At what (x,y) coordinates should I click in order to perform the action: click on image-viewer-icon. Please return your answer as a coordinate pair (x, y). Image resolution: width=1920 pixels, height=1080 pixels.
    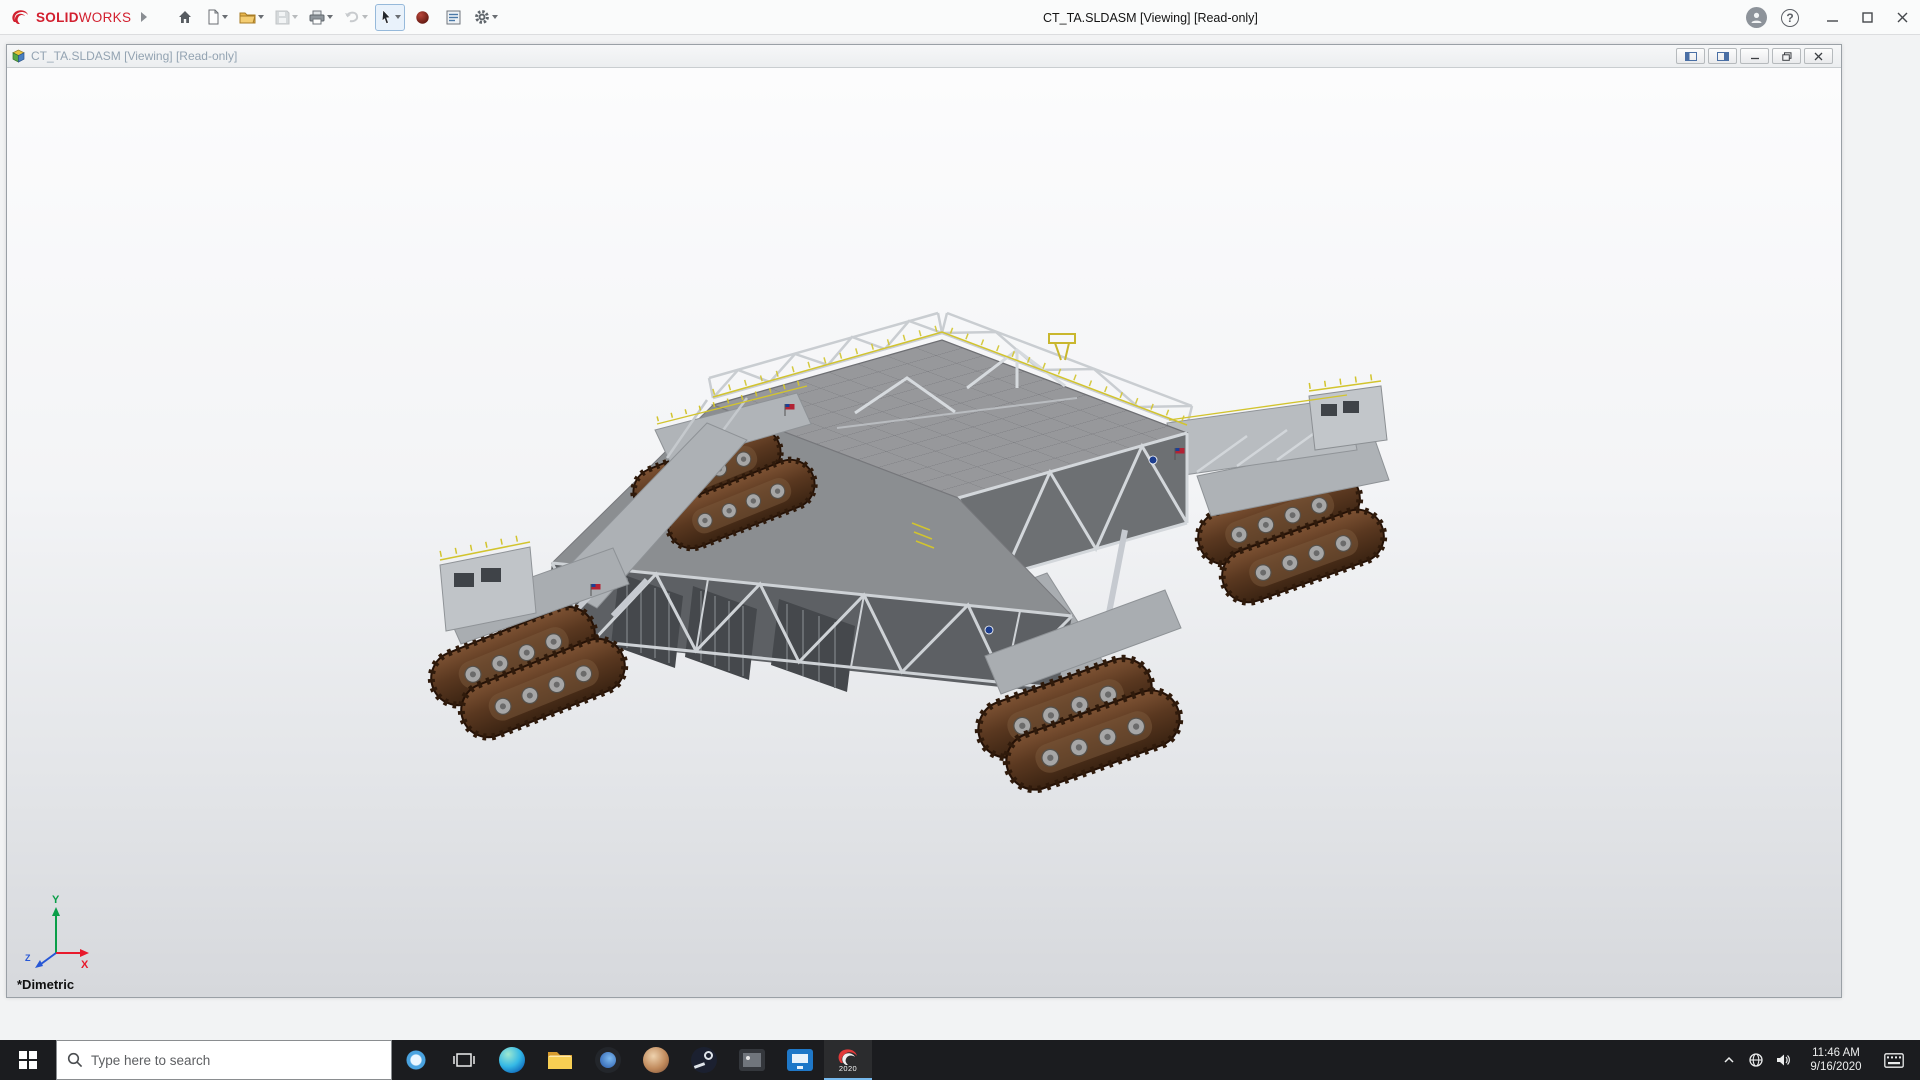
    Looking at the image, I should click on (752, 1060).